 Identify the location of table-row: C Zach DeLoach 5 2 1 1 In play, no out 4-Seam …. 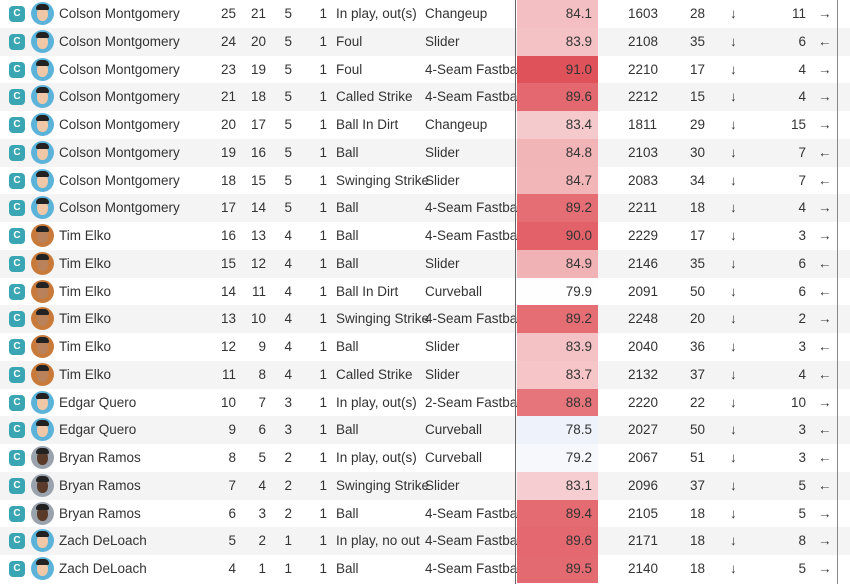
(425, 541).